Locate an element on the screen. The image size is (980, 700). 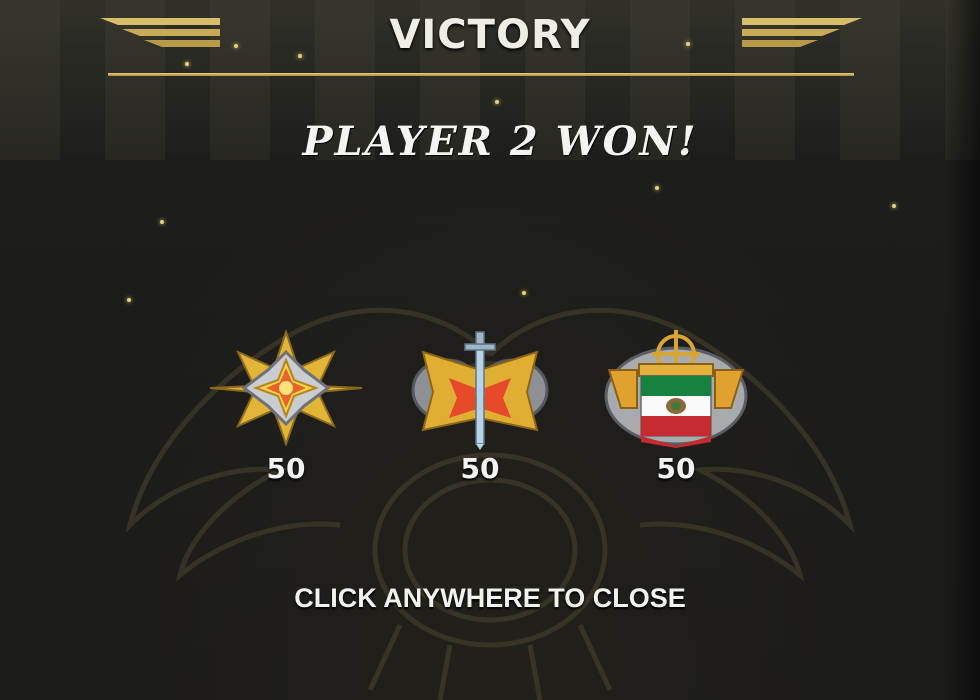
header-divider is located at coordinates (481, 74).